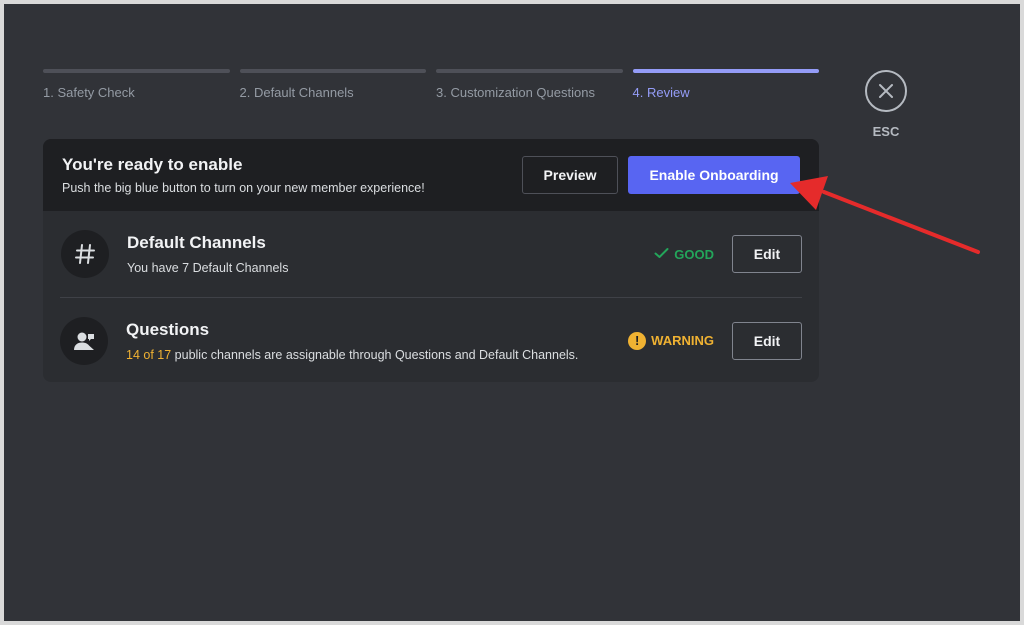 The height and width of the screenshot is (625, 1024). Describe the element at coordinates (529, 84) in the screenshot. I see `step-customization-questions: 3. Customization Questions` at that location.